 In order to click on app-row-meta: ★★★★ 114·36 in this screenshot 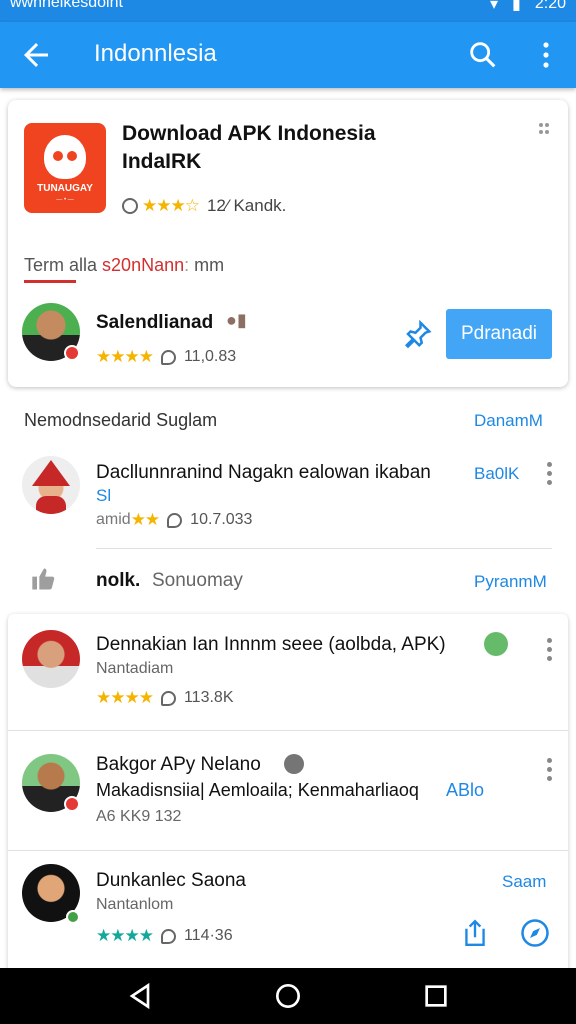, I will do `click(164, 936)`.